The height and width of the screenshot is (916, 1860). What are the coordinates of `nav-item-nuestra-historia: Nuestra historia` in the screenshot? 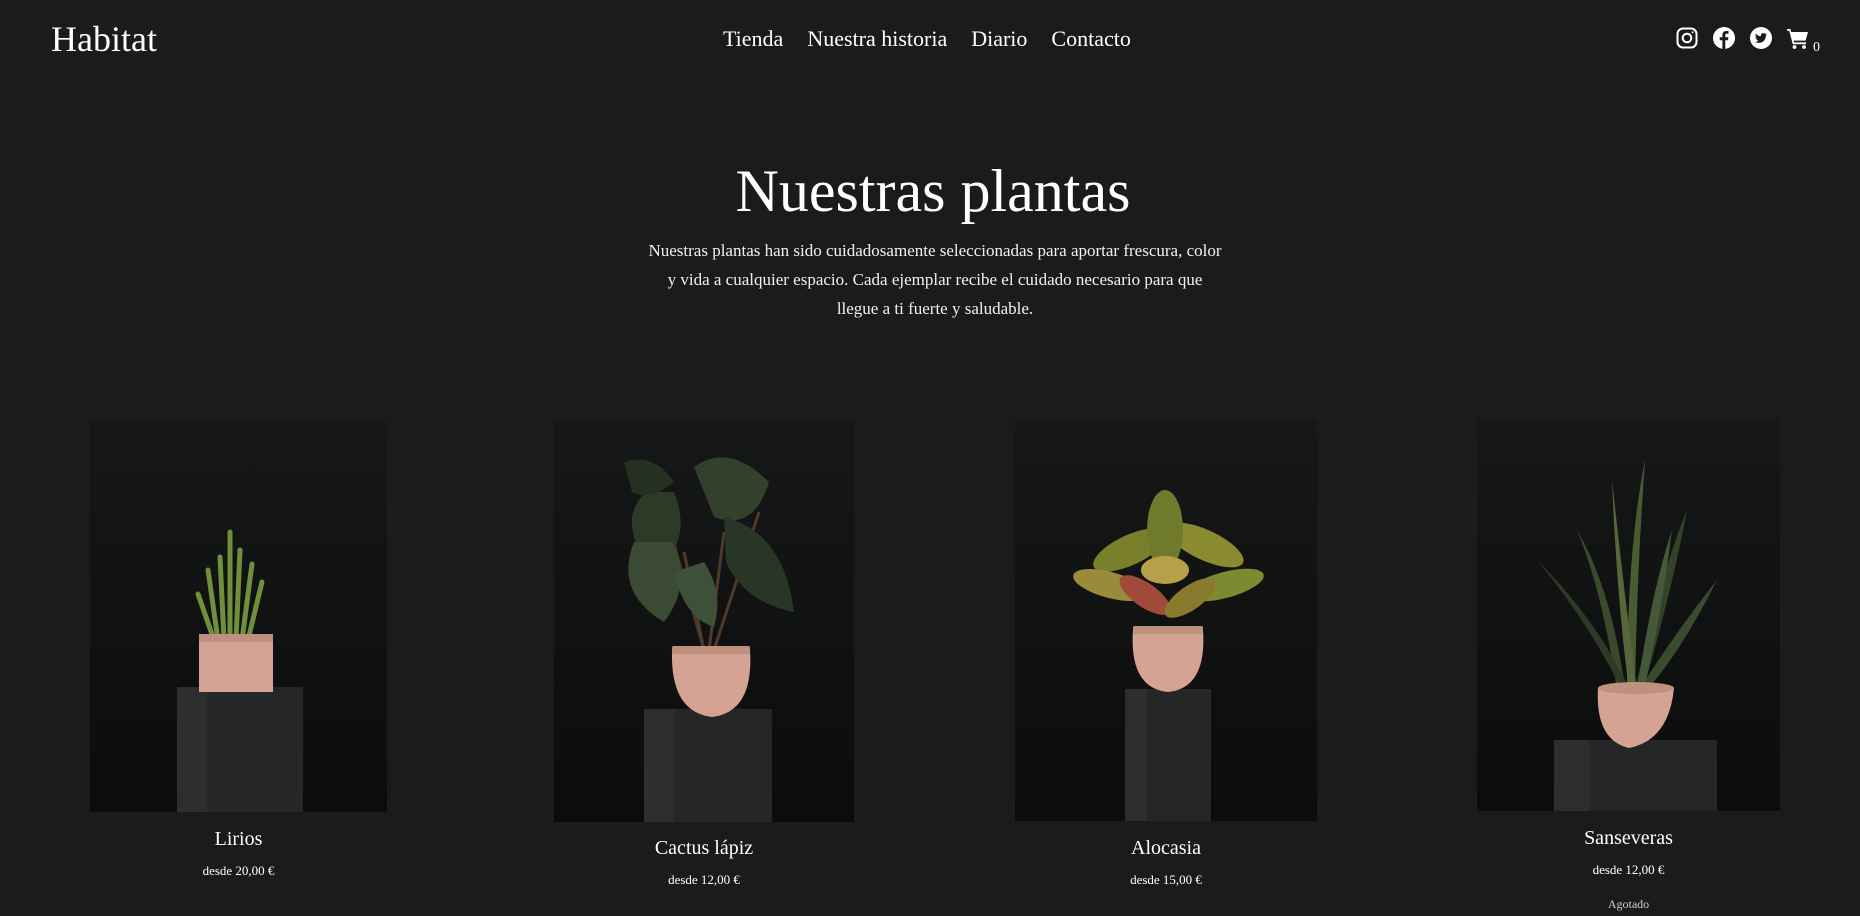 It's located at (877, 39).